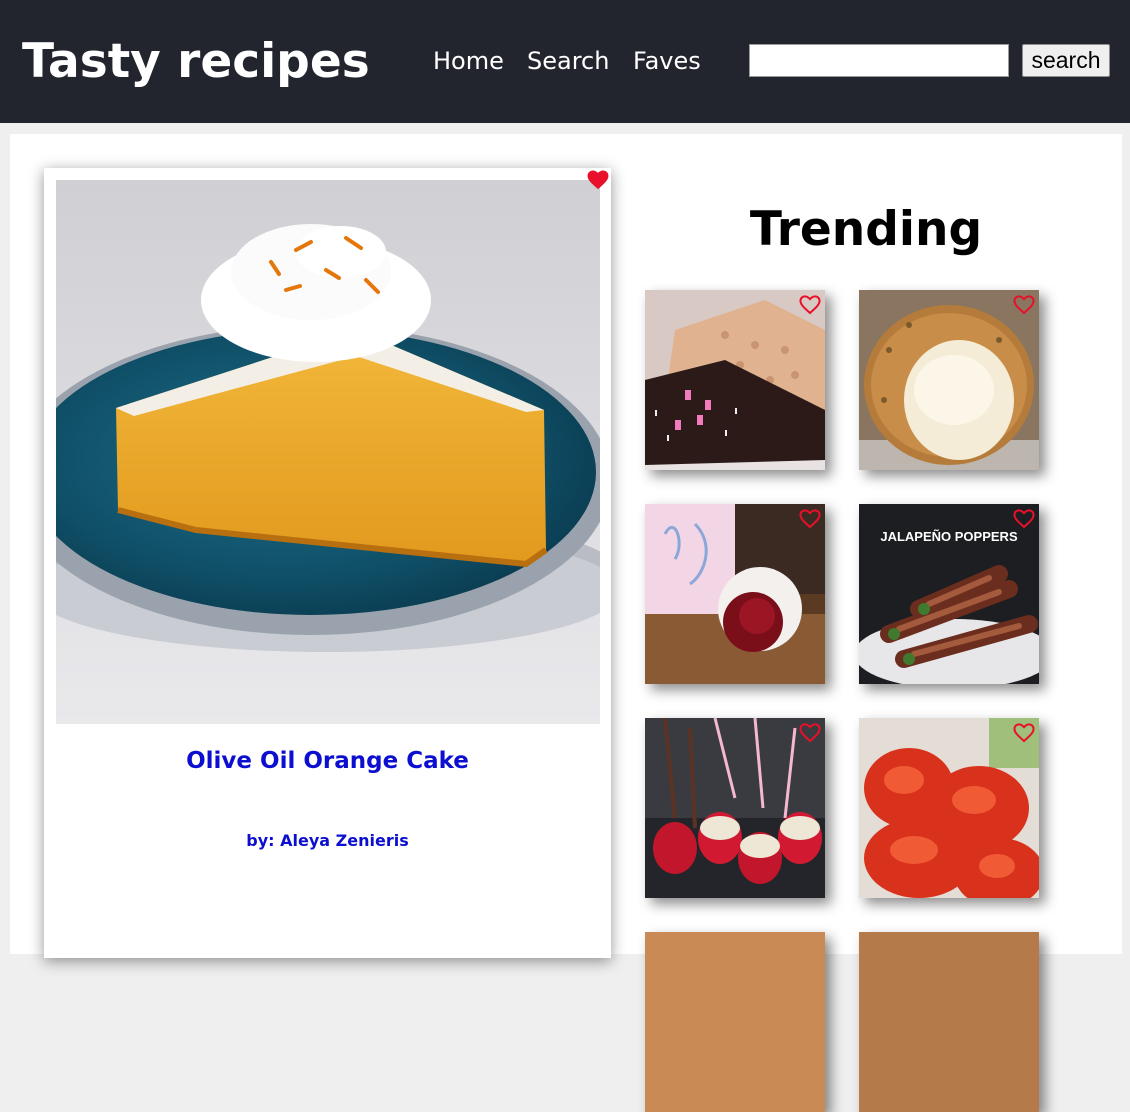  I want to click on top-navbar: Tasty recipes Home Search Faves search, so click(565, 61).